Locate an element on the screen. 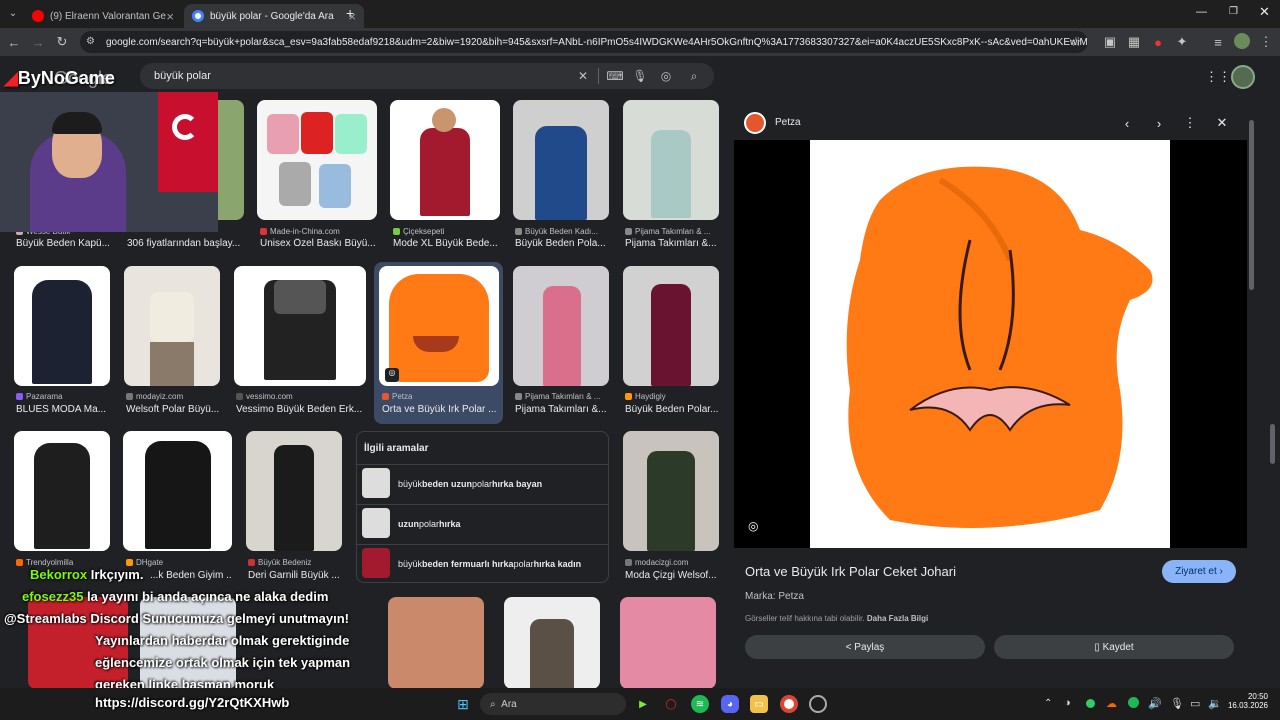  tab-search-icon: ⌄ is located at coordinates (13, 15).